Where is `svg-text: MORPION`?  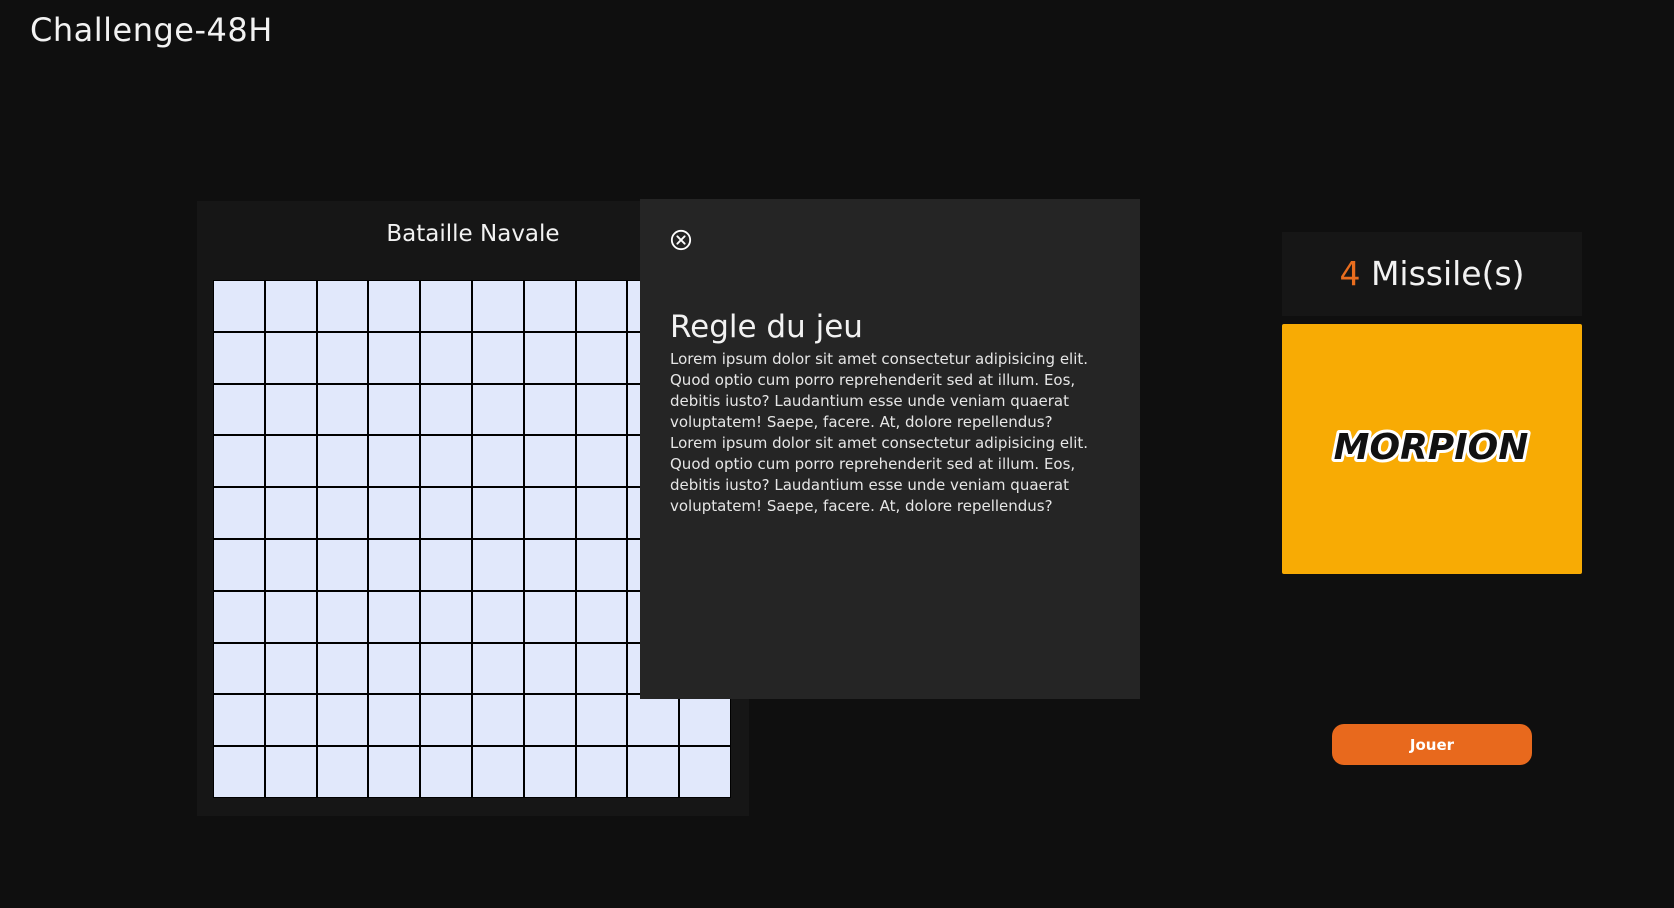 svg-text: MORPION is located at coordinates (1431, 447).